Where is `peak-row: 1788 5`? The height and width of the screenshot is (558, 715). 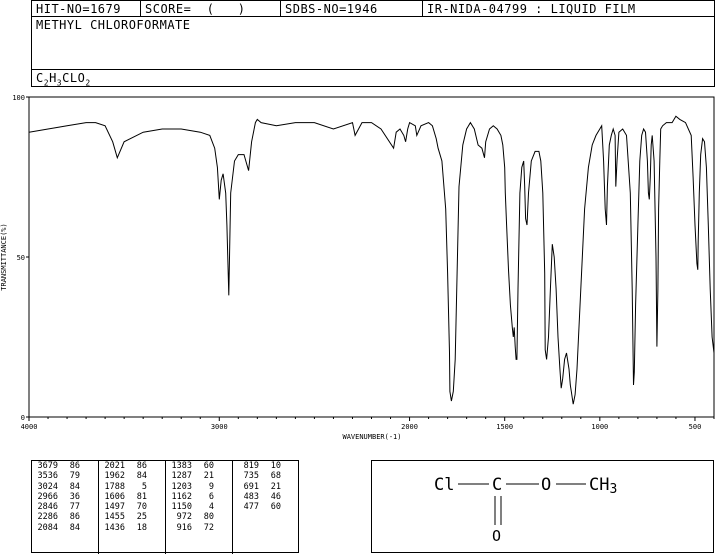 peak-row: 1788 5 is located at coordinates (132, 487).